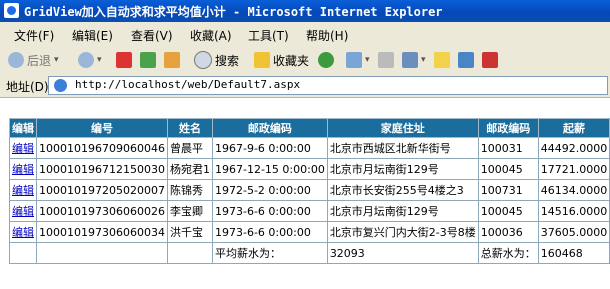 This screenshot has width=610, height=289. I want to click on stop-icon, so click(124, 60).